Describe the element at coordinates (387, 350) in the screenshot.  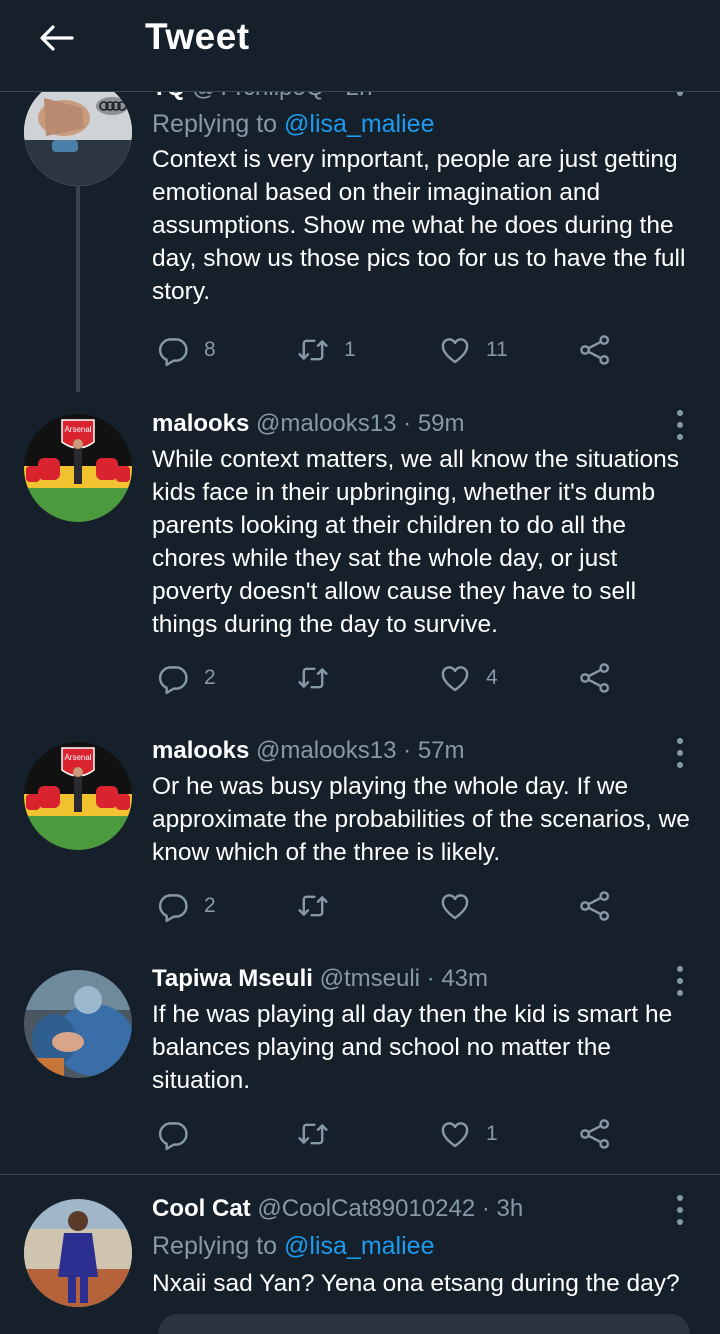
I see `tweet-actions: 8 1 11` at that location.